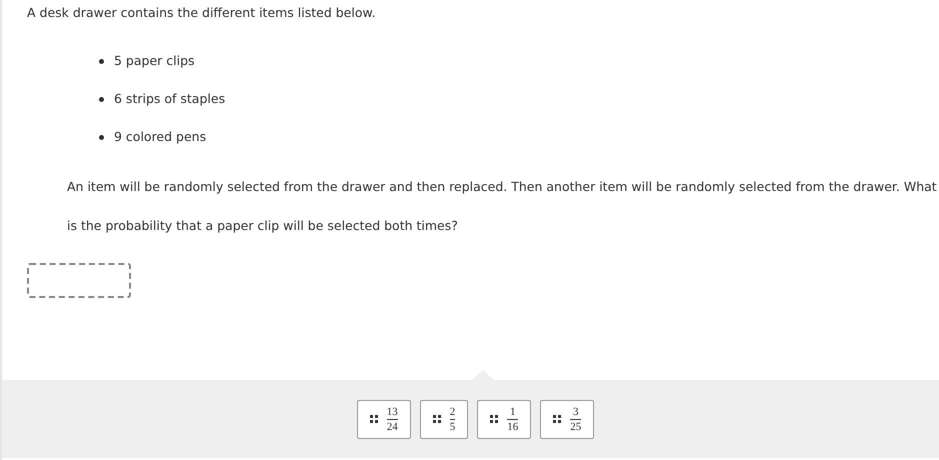  I want to click on list-item-text: 9 colored pens, so click(160, 137).